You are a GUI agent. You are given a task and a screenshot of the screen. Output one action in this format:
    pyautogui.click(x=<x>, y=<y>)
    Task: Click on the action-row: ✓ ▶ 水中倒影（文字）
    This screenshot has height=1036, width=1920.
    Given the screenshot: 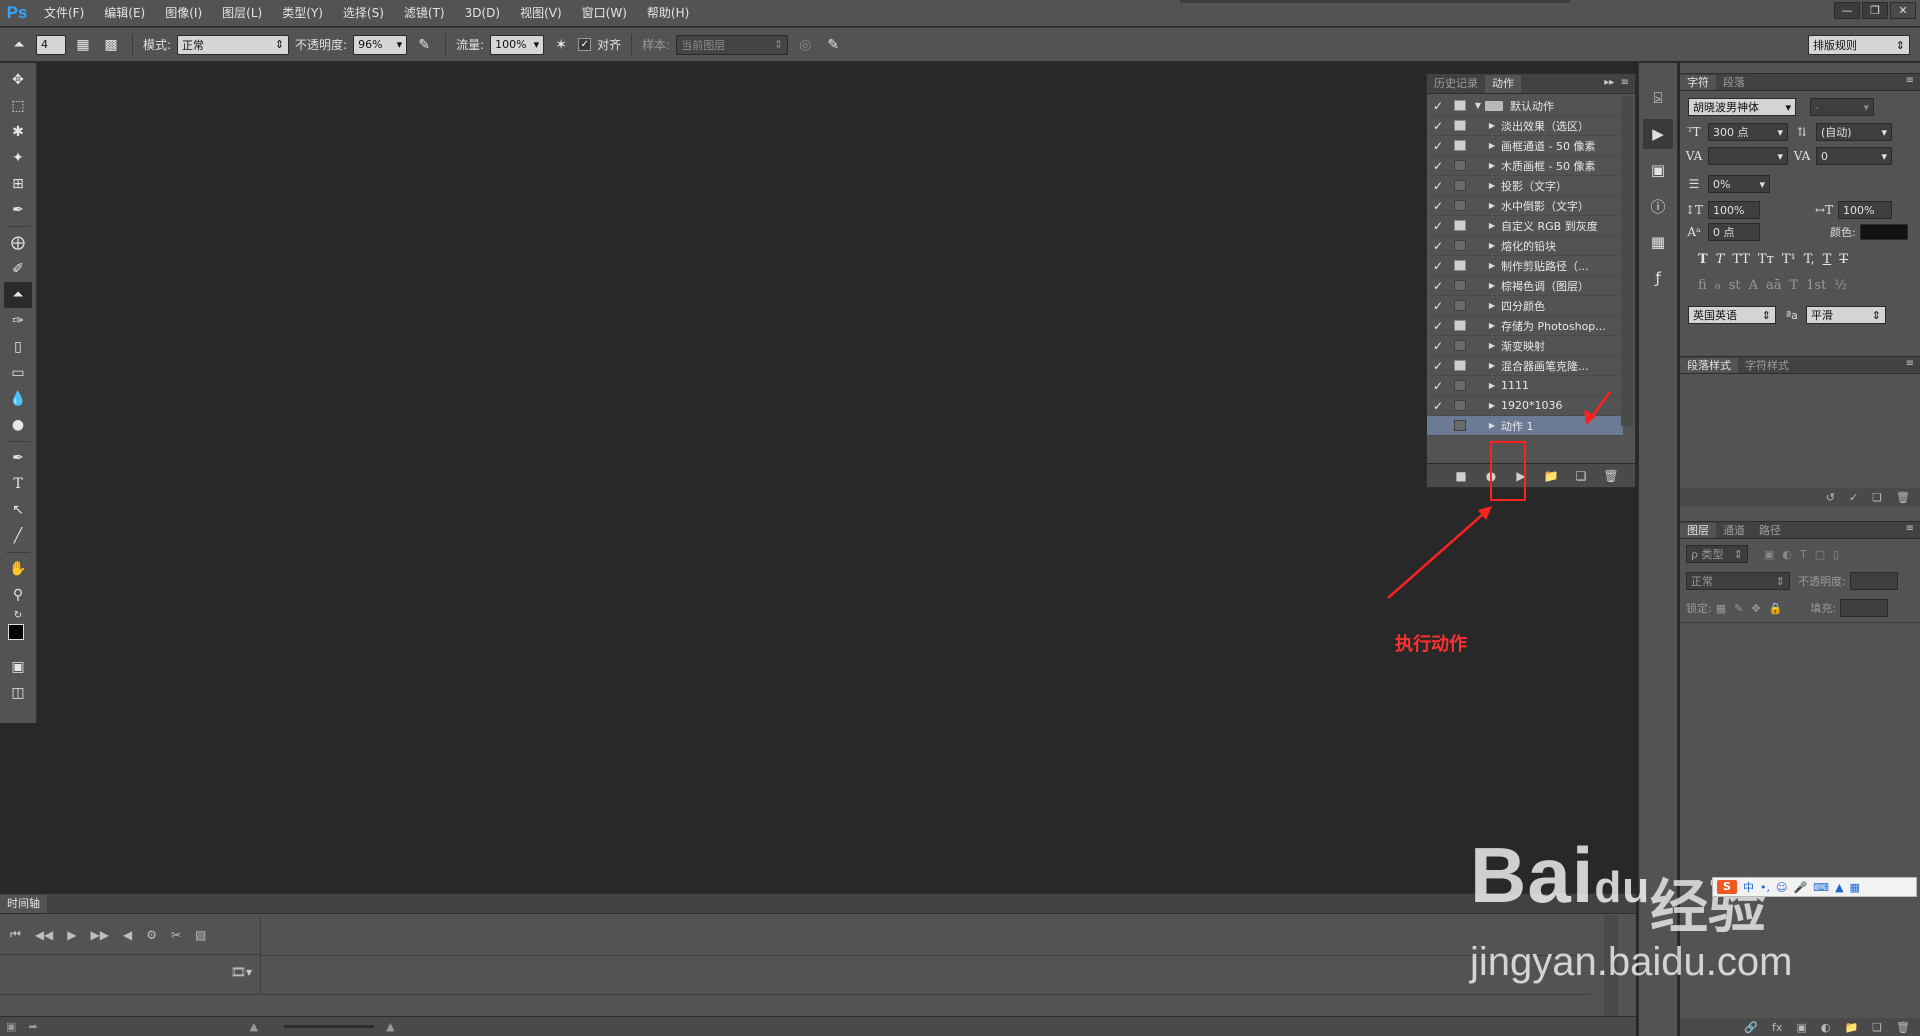 What is the action you would take?
    pyautogui.click(x=1525, y=206)
    